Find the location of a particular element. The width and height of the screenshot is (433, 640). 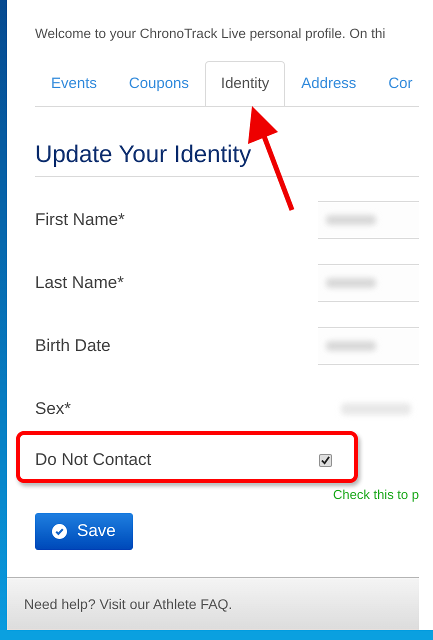

check-icon is located at coordinates (325, 460).